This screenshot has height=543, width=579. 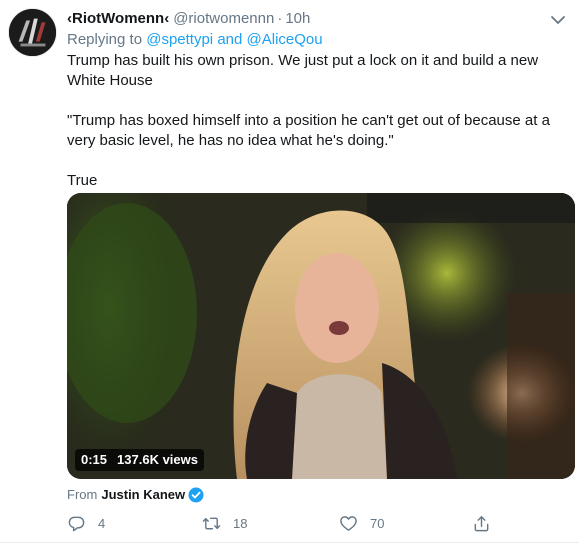 I want to click on retweet-icon, so click(x=211, y=523).